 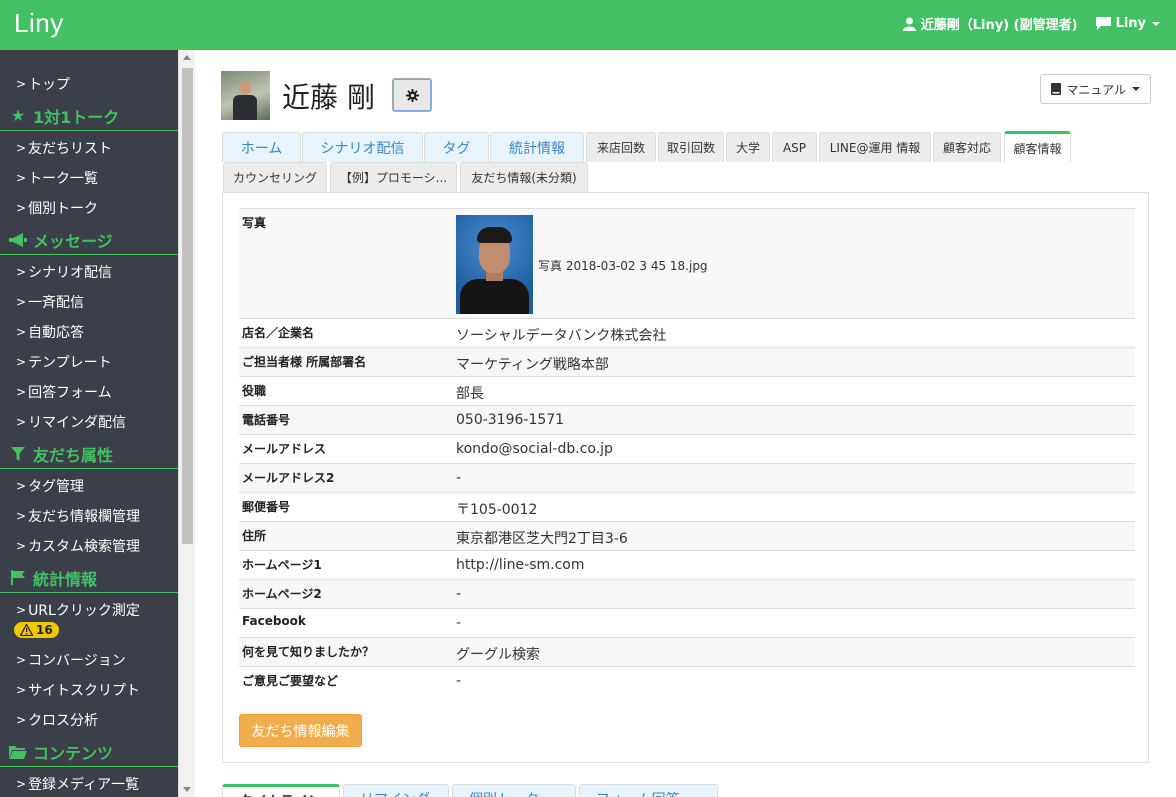 What do you see at coordinates (748, 147) in the screenshot?
I see `tab-university: 大学` at bounding box center [748, 147].